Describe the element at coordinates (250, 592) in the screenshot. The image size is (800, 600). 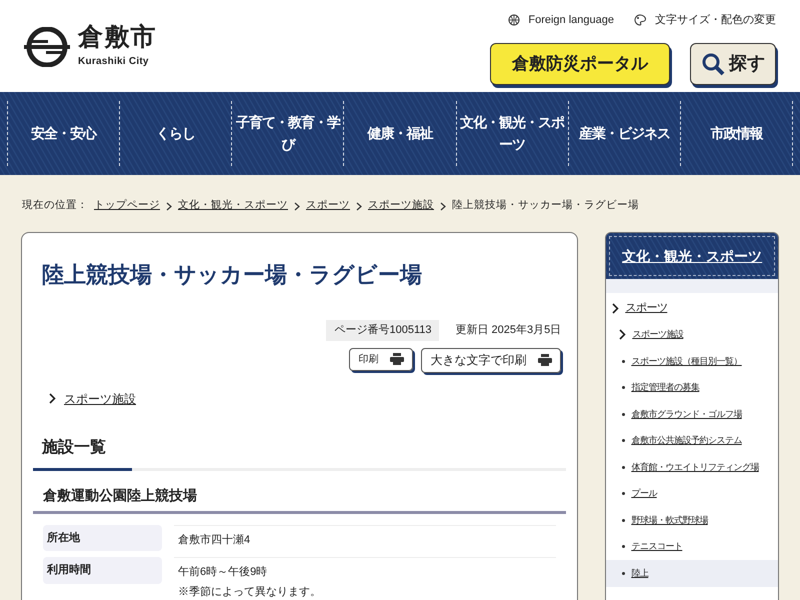
I see `table-value: ※季節によって異なります。` at that location.